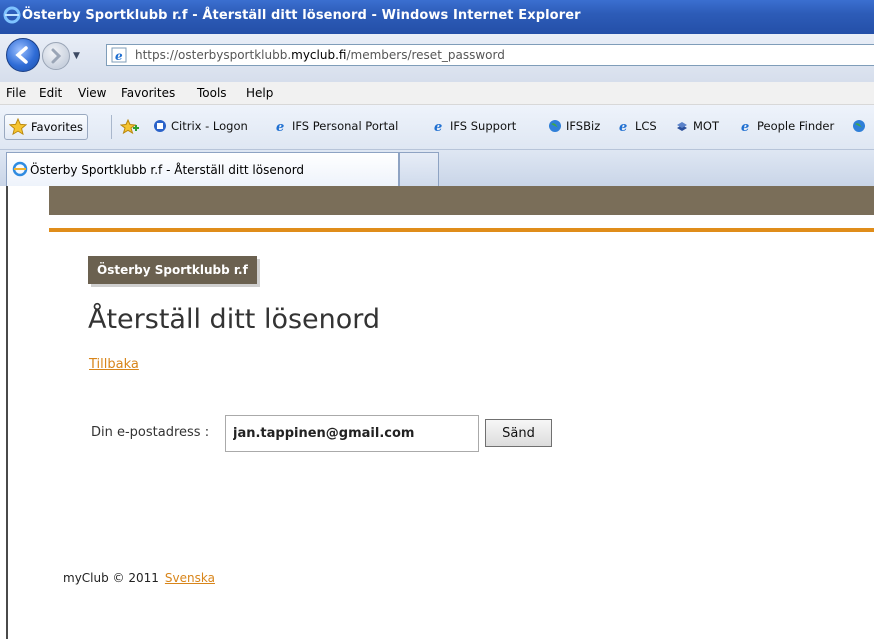  I want to click on email-input, so click(352, 433).